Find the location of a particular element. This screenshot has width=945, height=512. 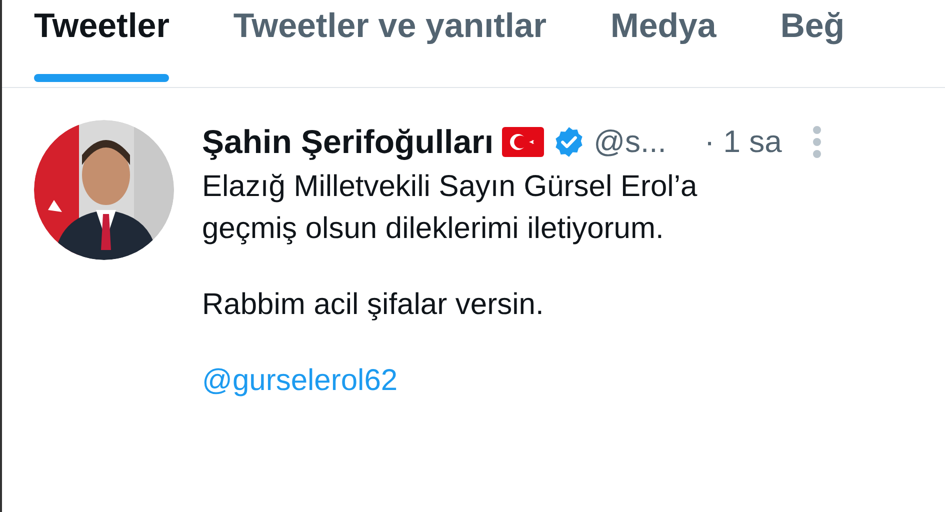

tweet-text: Elazığ Milletvekili Sayın Gürsel Erol’a geçmiş olsun dileklerimi iletiyorum. is located at coordinates (450, 208).